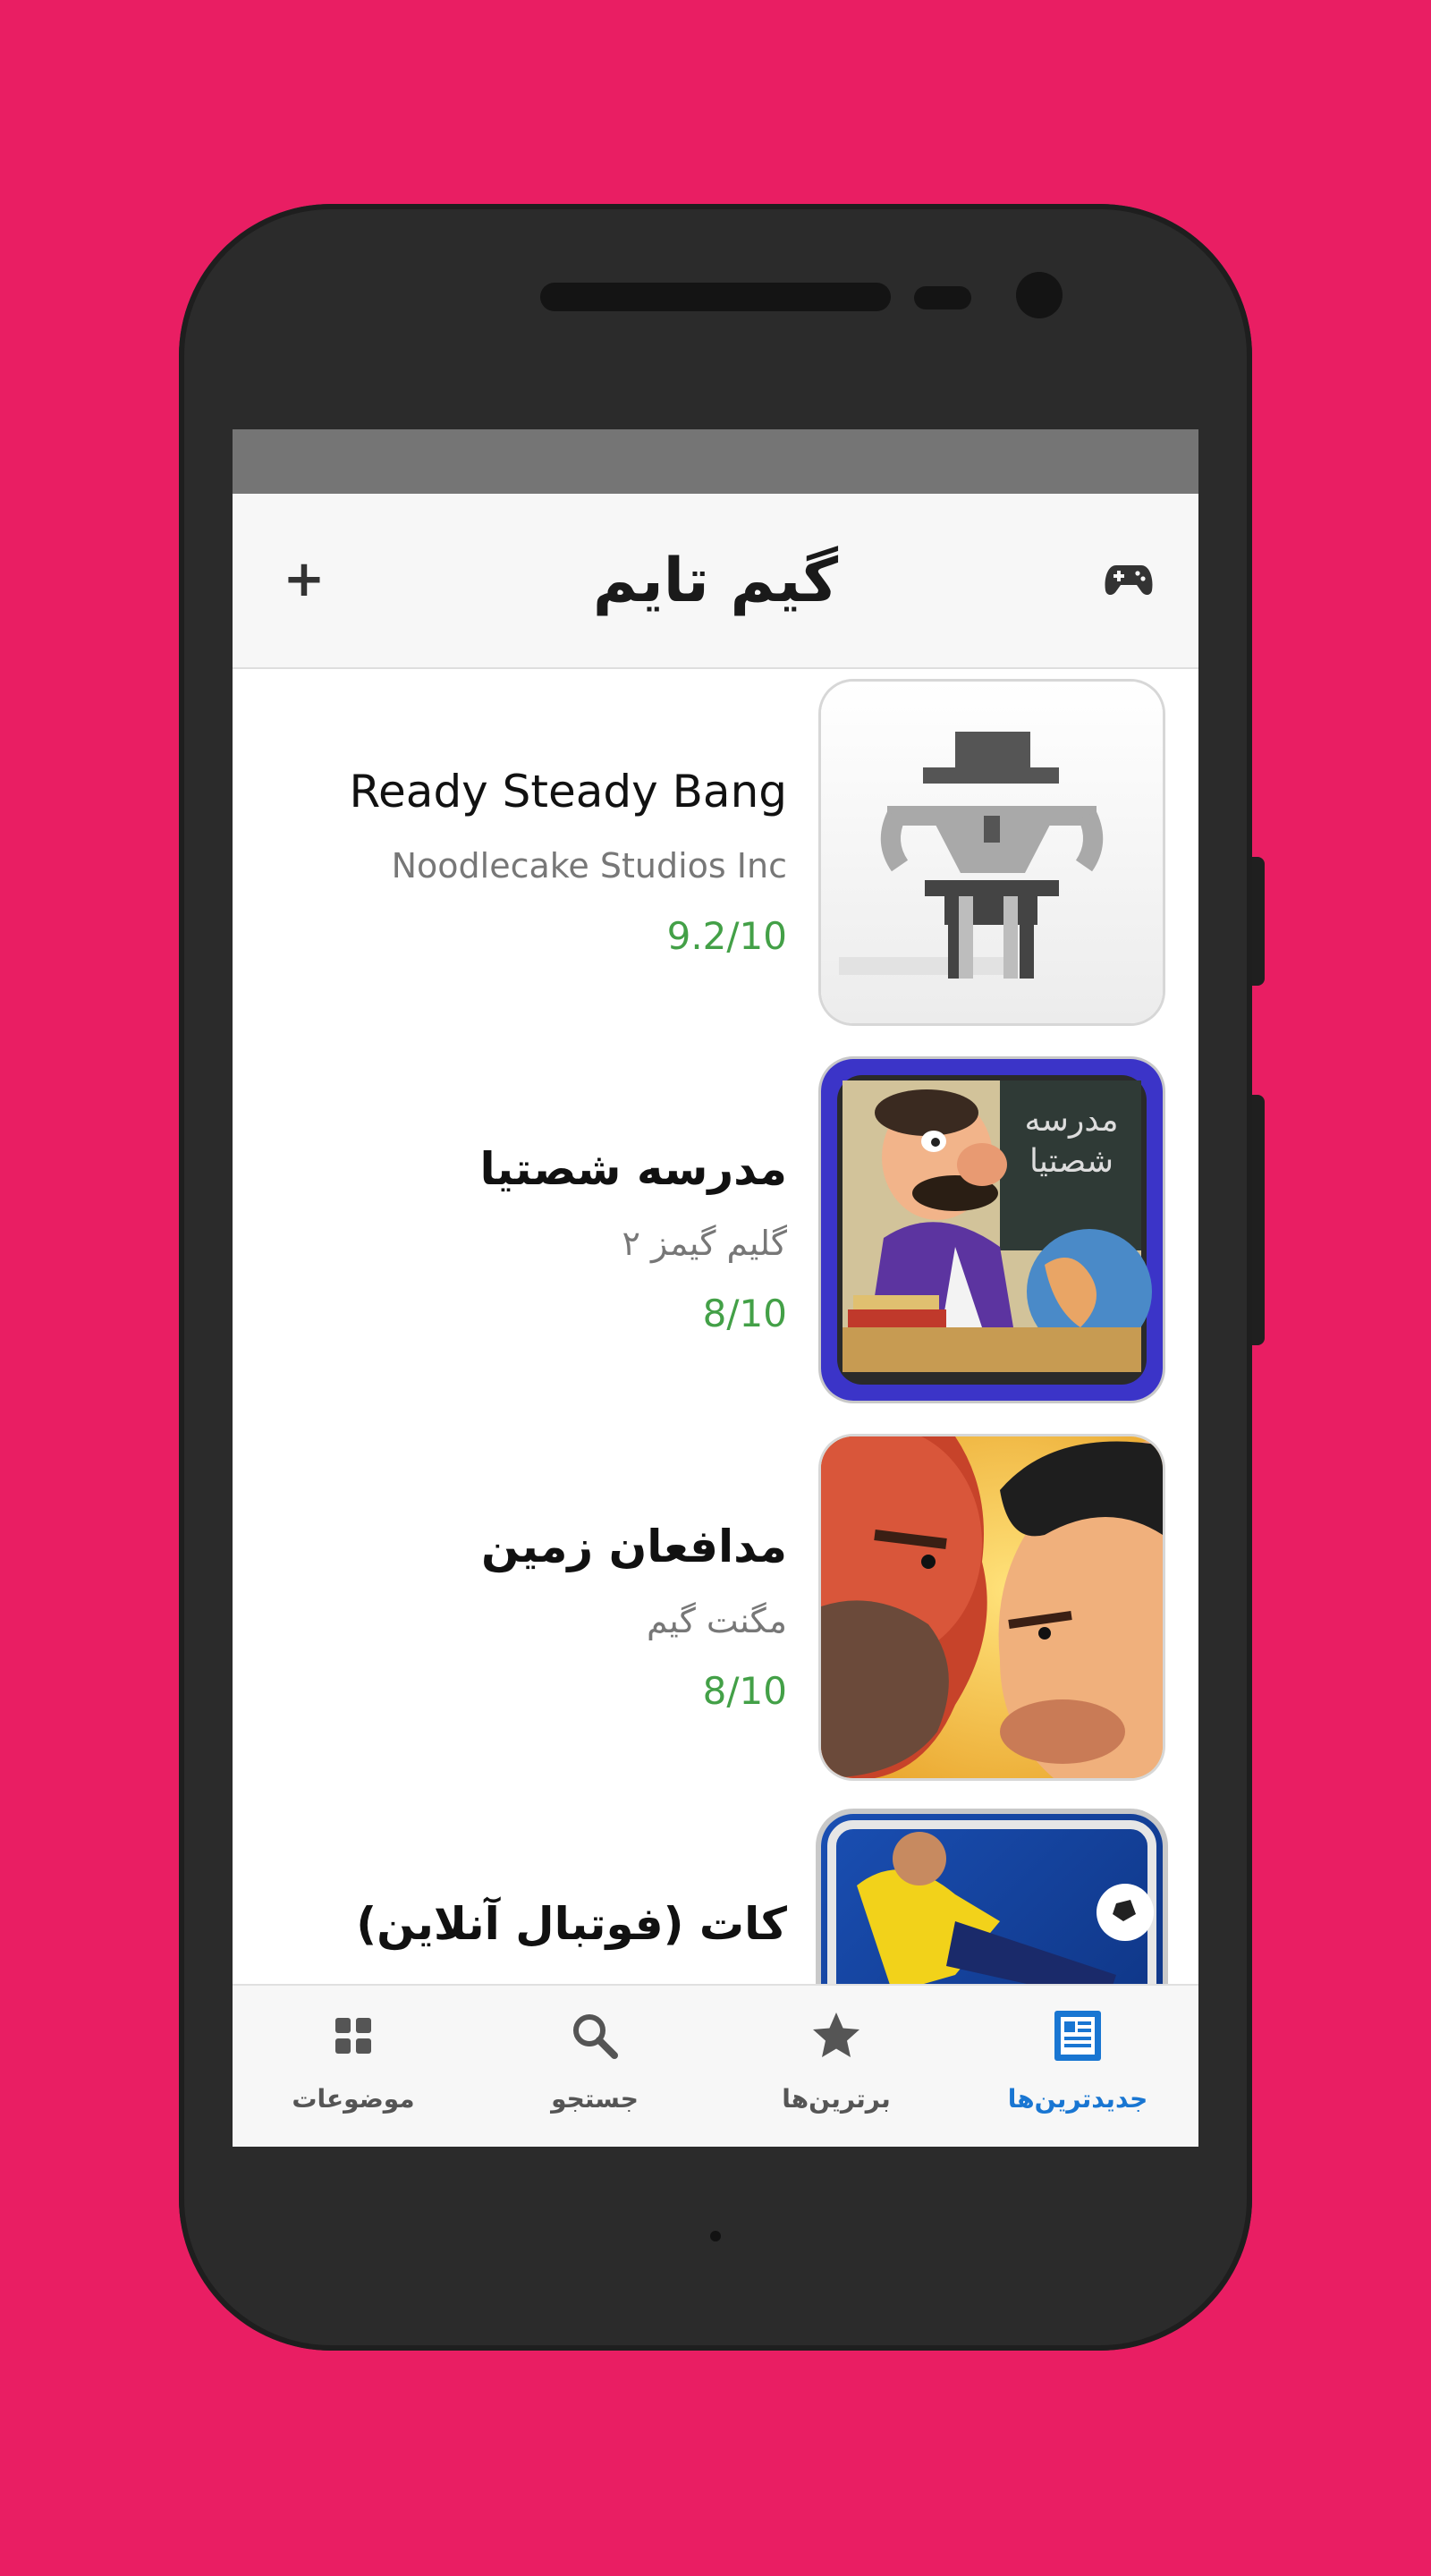  I want to click on game-title: مدرسه شصتیا, so click(633, 1169).